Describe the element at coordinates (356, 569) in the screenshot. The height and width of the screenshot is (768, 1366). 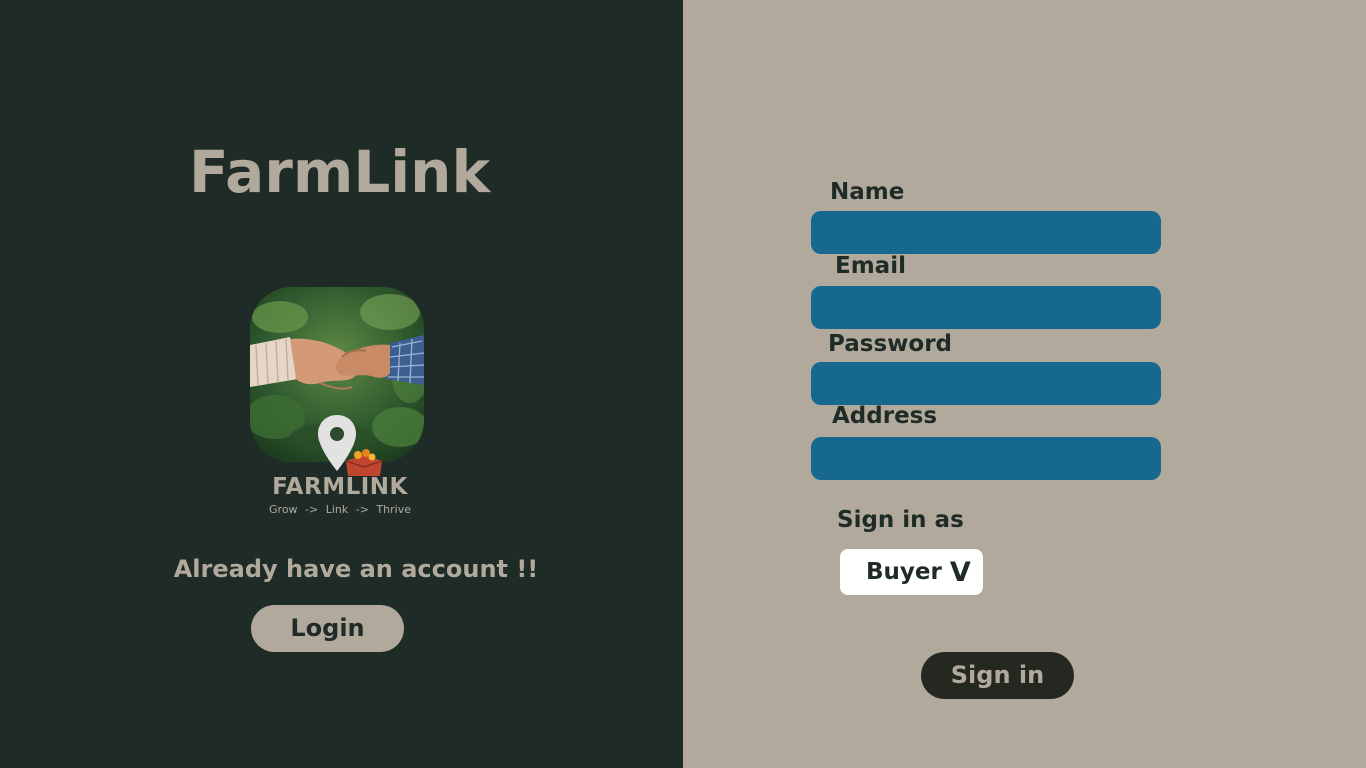
I see `already-have-account-text: Already have an account !!` at that location.